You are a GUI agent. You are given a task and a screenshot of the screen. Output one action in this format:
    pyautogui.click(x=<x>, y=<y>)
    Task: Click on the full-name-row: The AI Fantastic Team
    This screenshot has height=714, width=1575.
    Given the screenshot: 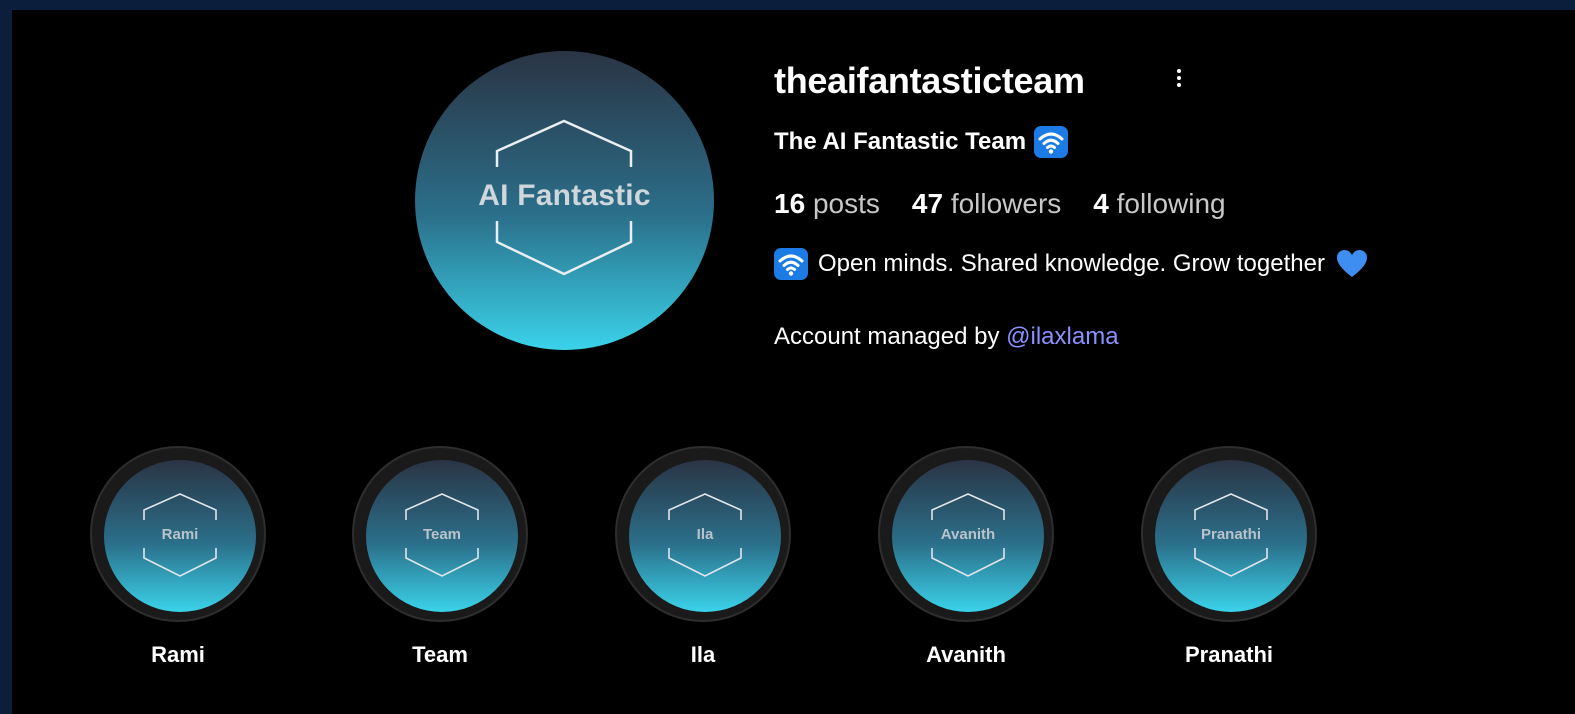 What is the action you would take?
    pyautogui.click(x=921, y=142)
    